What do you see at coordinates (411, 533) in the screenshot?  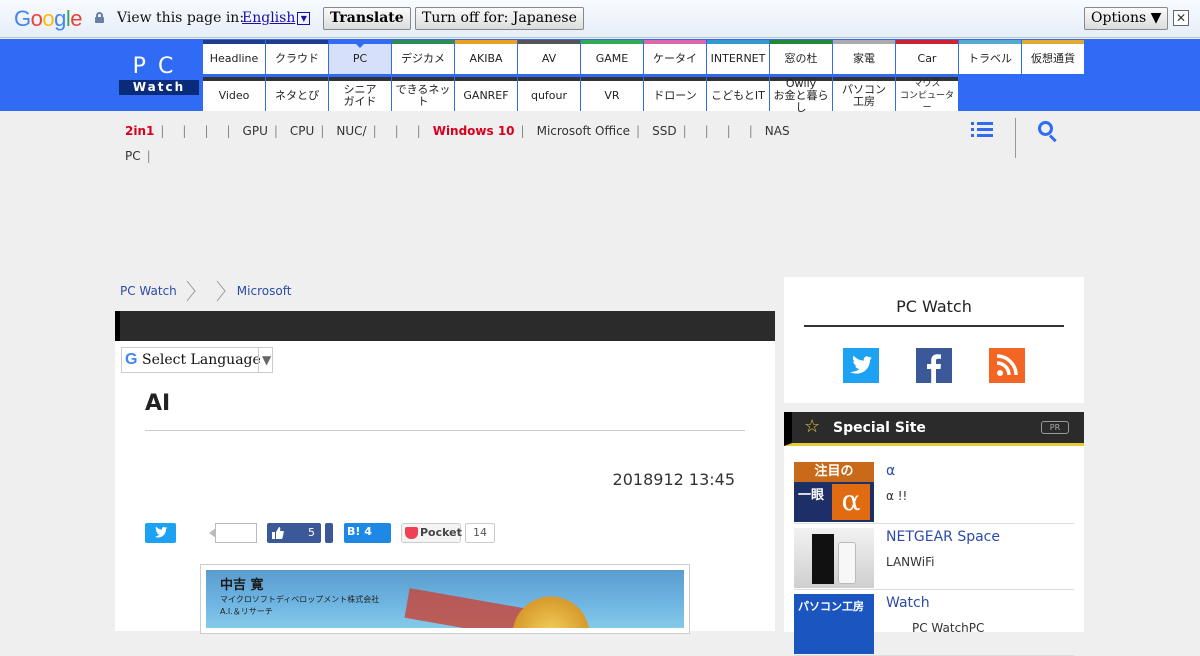 I see `pocket-icon` at bounding box center [411, 533].